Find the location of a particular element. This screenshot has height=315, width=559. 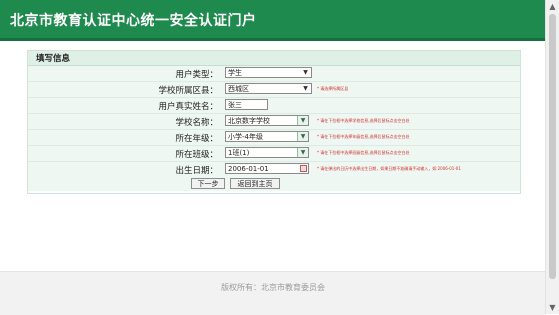

row-user-type: 用户类型： 学生 ▼ is located at coordinates (274, 74).